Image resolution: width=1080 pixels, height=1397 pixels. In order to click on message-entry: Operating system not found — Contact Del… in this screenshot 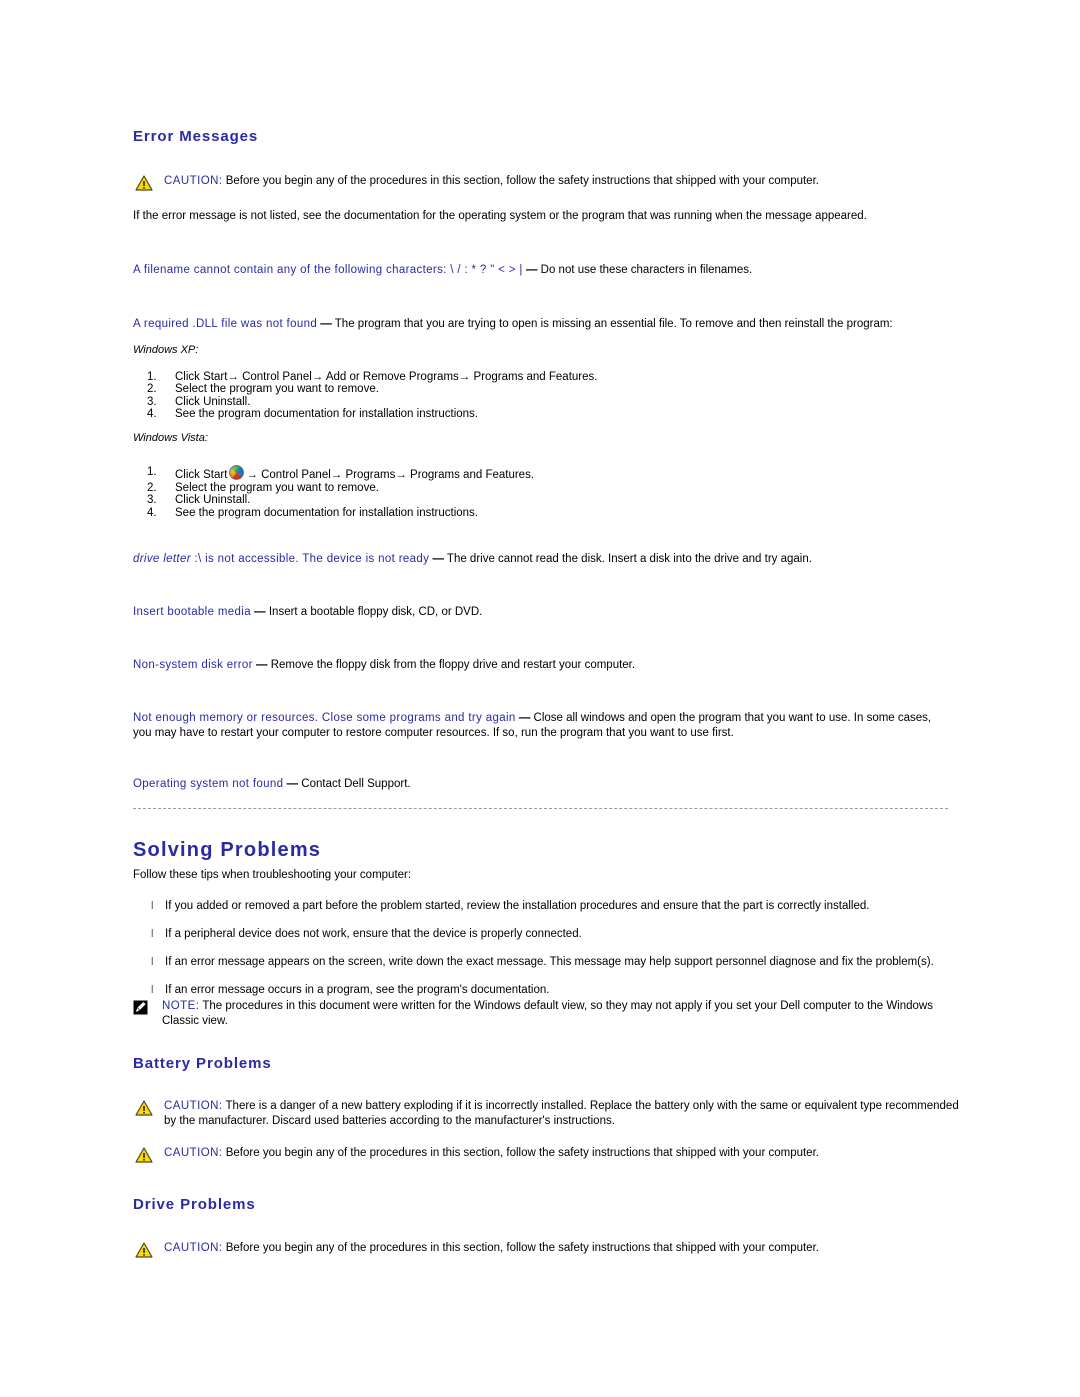, I will do `click(540, 784)`.